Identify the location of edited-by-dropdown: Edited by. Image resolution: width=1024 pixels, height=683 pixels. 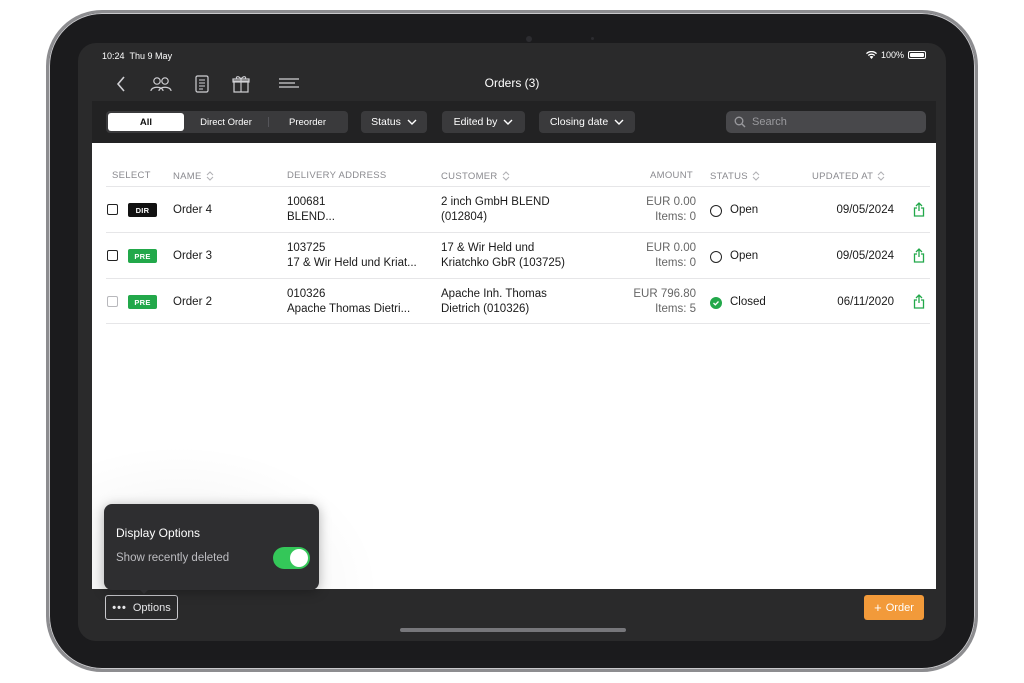
(483, 122).